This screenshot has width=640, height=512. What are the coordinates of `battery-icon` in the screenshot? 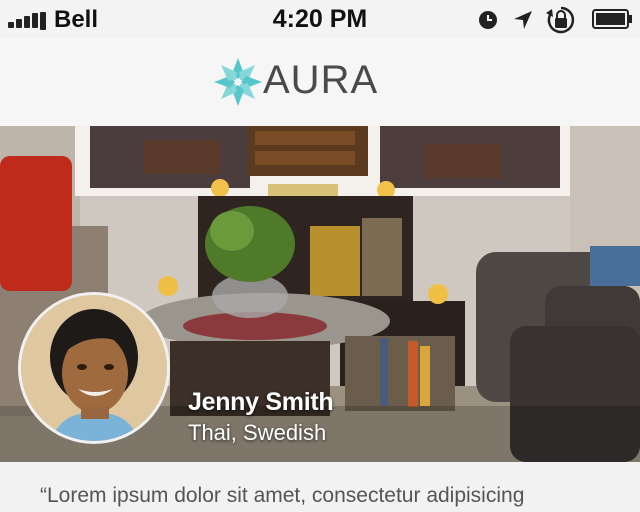 It's located at (612, 19).